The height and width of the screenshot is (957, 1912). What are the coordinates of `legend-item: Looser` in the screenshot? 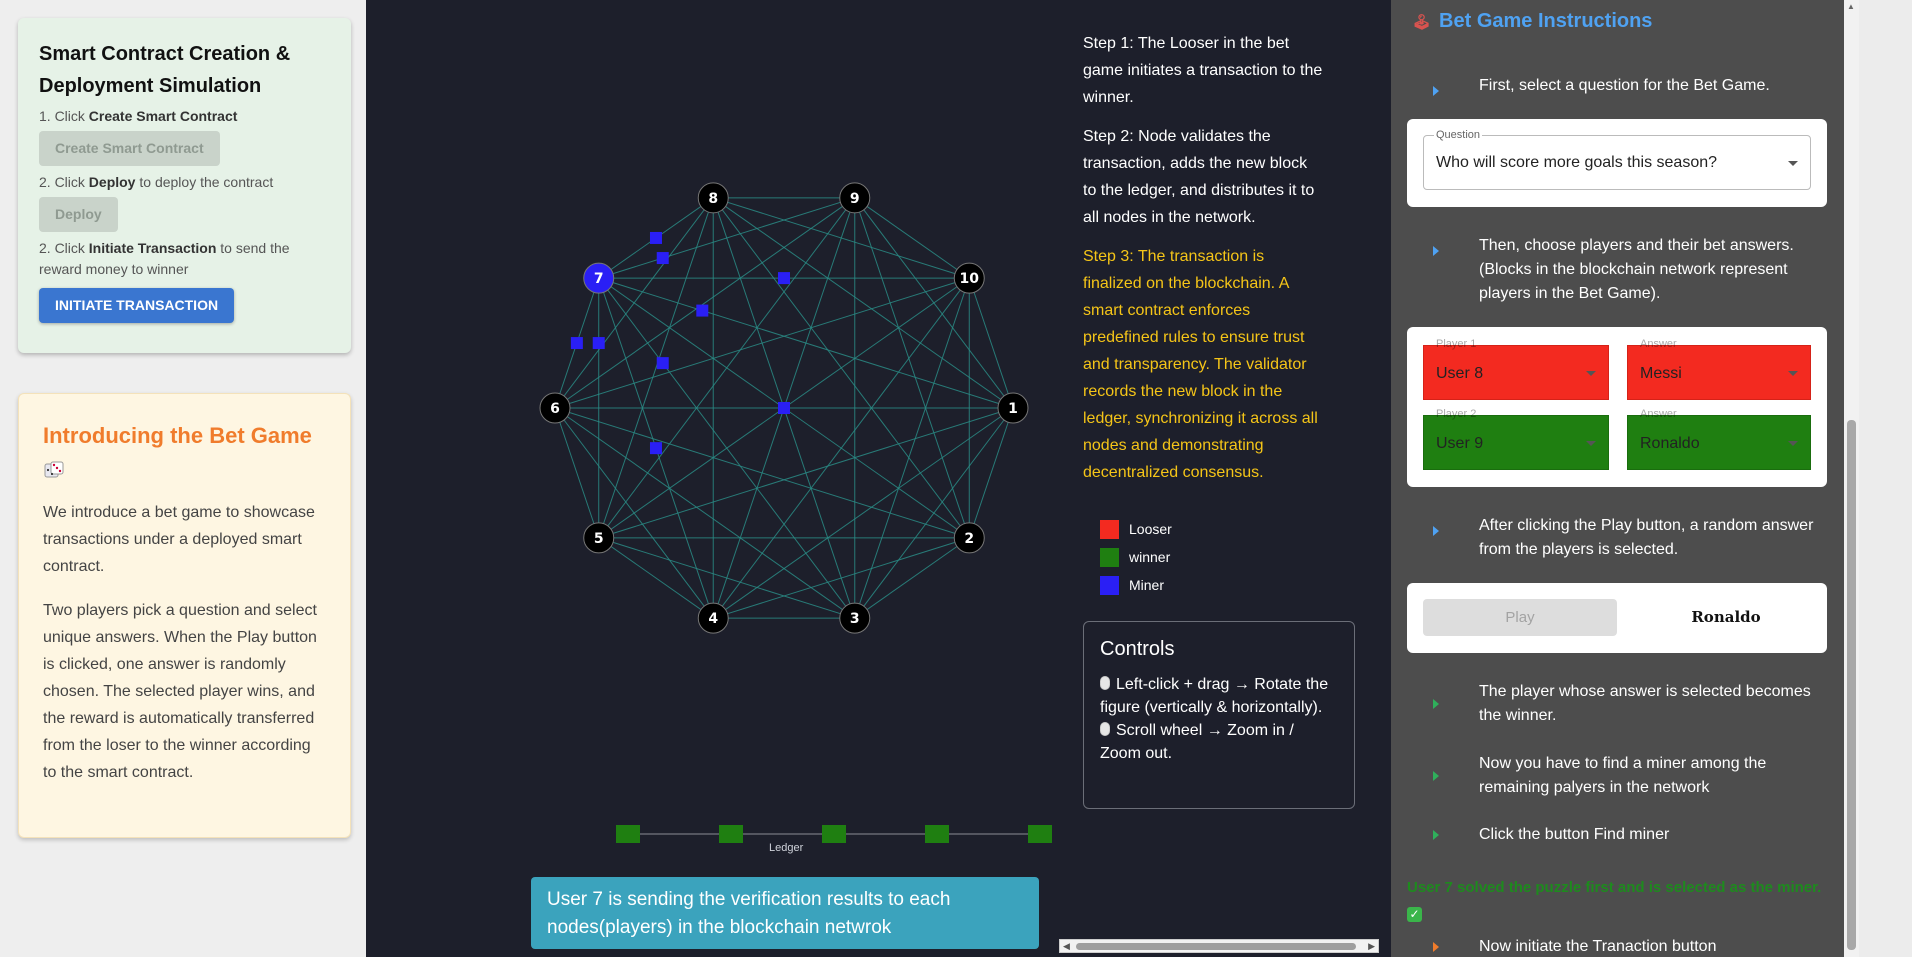 It's located at (1136, 529).